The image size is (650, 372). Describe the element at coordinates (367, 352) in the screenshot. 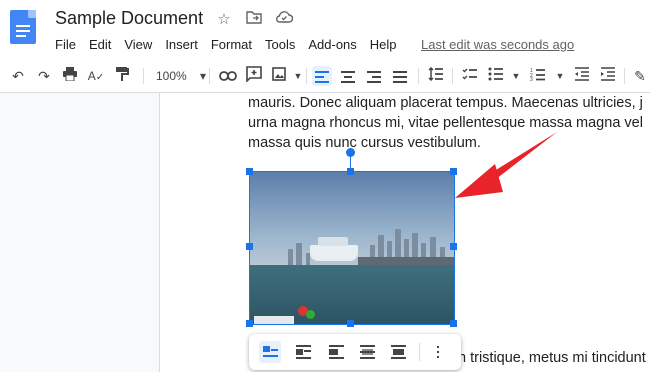

I see `behind-text-icon` at that location.